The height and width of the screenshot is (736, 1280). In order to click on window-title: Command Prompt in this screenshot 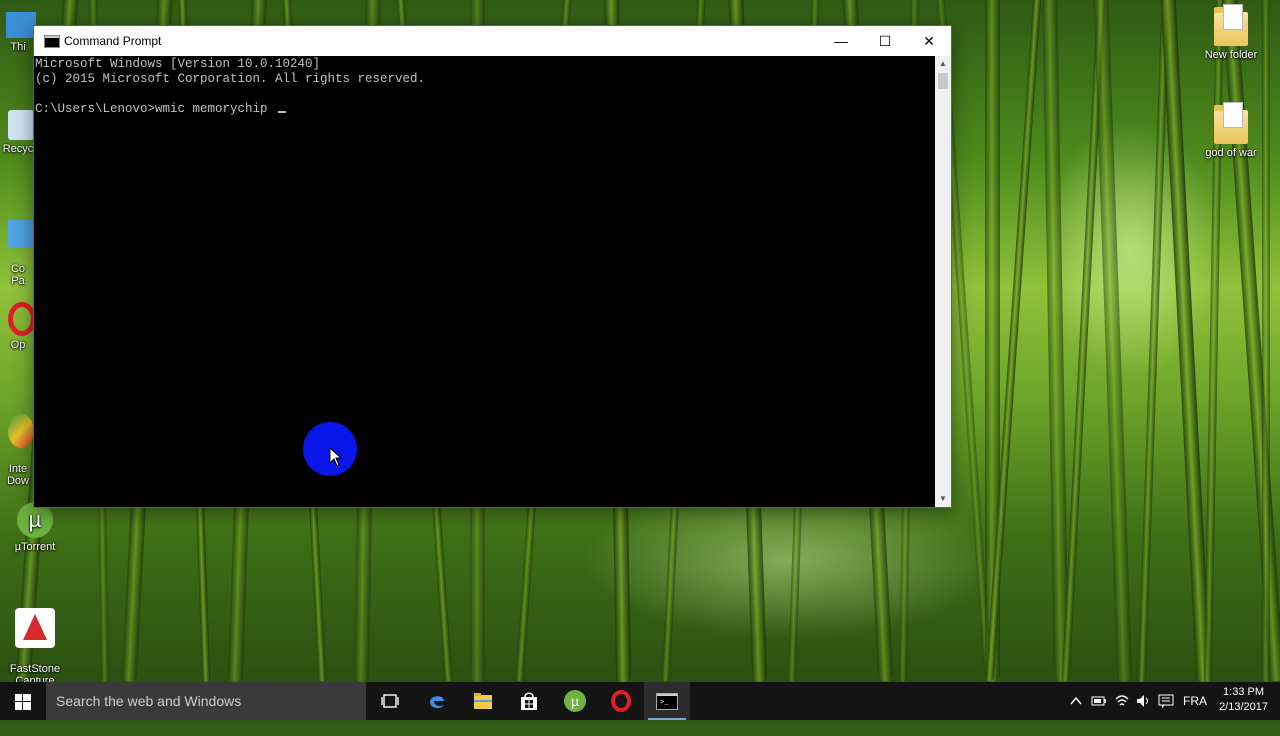, I will do `click(113, 41)`.